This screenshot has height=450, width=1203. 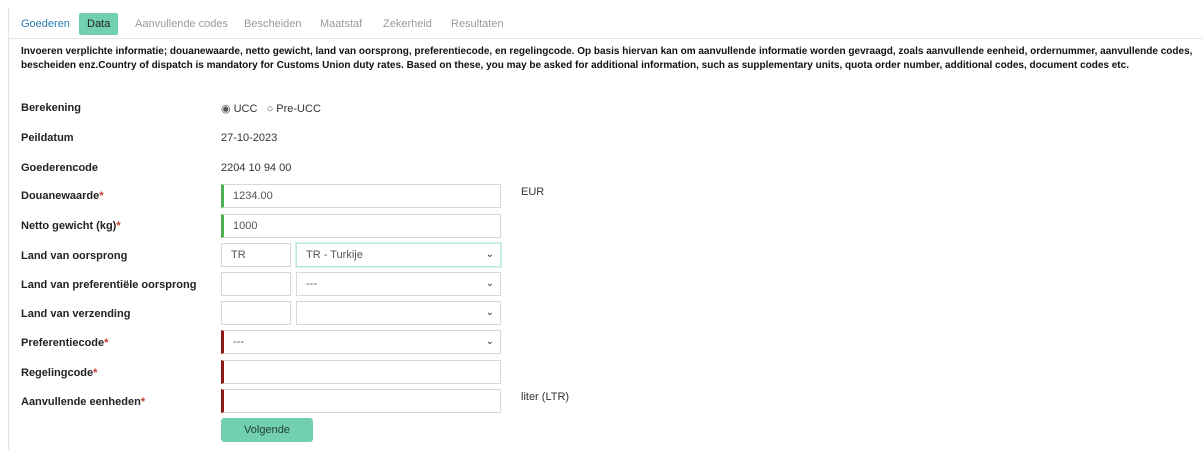 What do you see at coordinates (361, 401) in the screenshot?
I see `aanvullende-eenheden-input` at bounding box center [361, 401].